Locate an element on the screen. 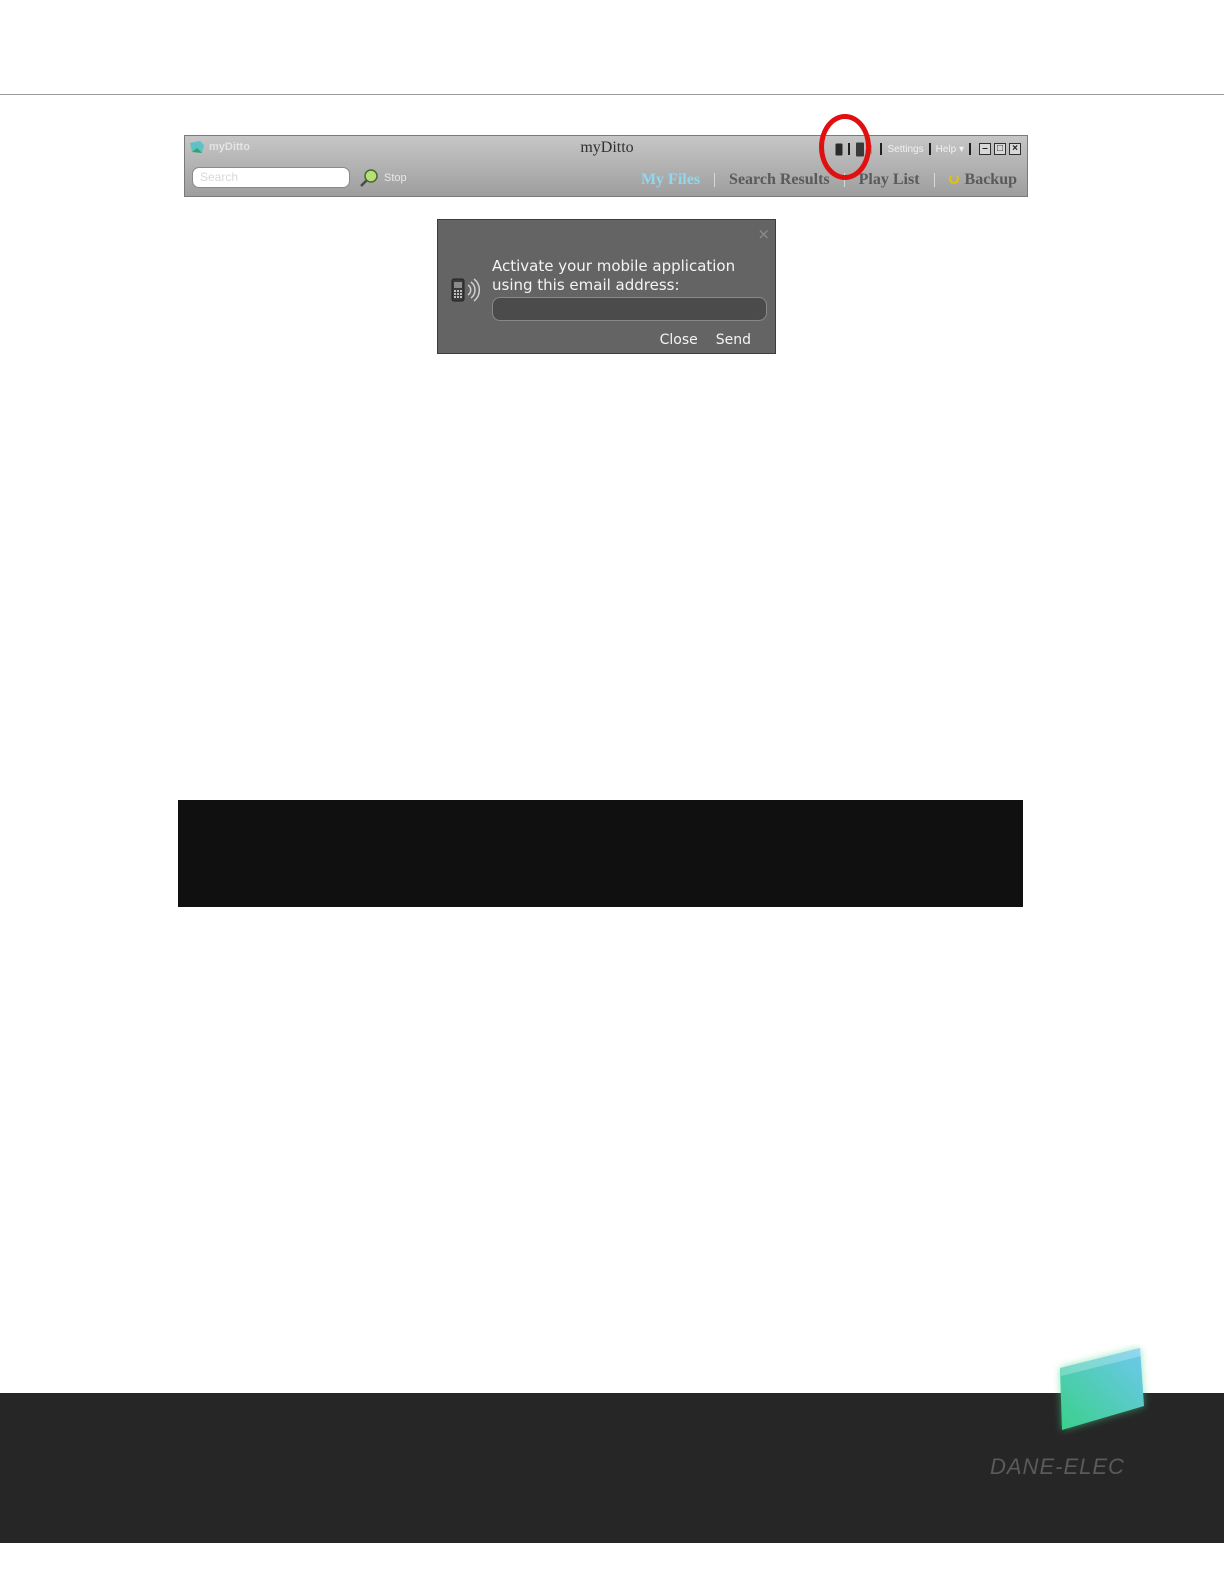 The width and height of the screenshot is (1224, 1584). close-window-button: × is located at coordinates (1015, 149).